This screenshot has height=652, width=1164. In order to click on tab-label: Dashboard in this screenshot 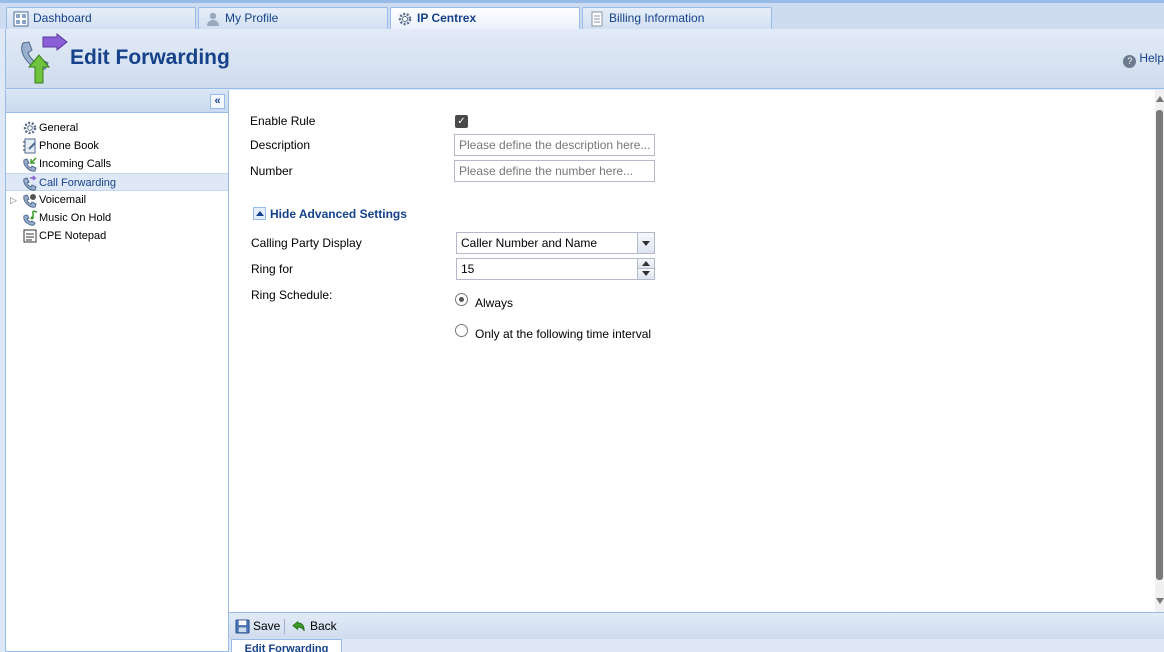, I will do `click(62, 18)`.